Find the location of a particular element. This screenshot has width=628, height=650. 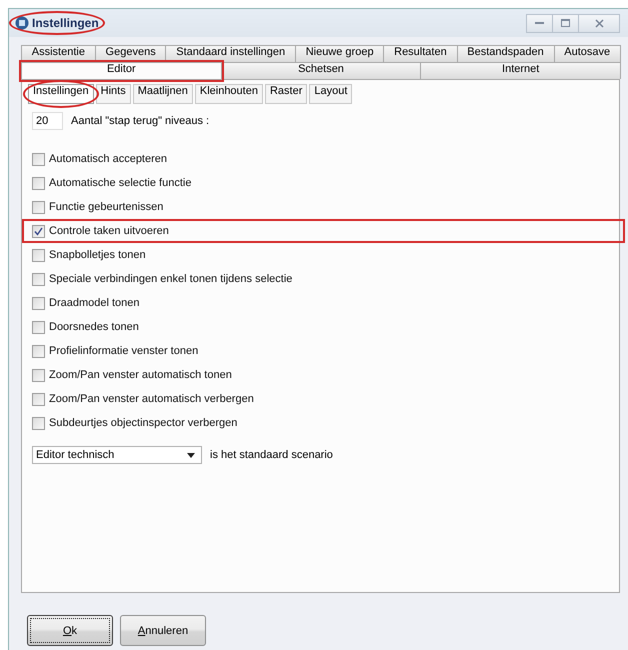

checkbox-label: Automatisch accepteren is located at coordinates (108, 159).